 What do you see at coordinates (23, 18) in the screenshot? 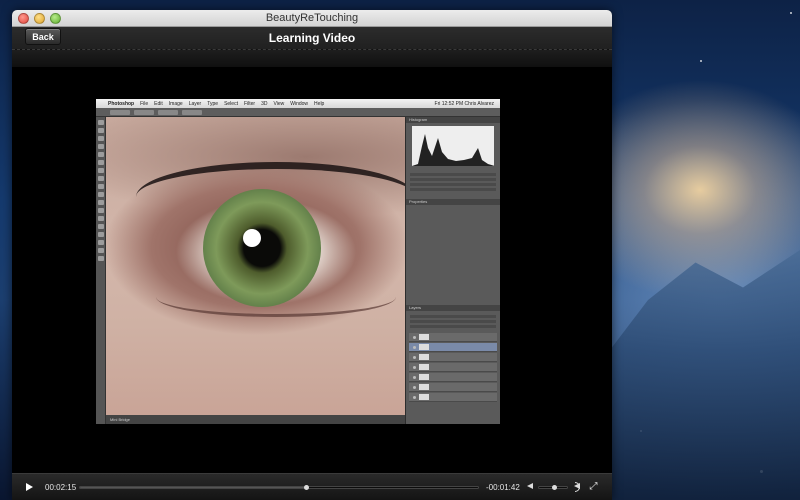
I see `close-window-button` at bounding box center [23, 18].